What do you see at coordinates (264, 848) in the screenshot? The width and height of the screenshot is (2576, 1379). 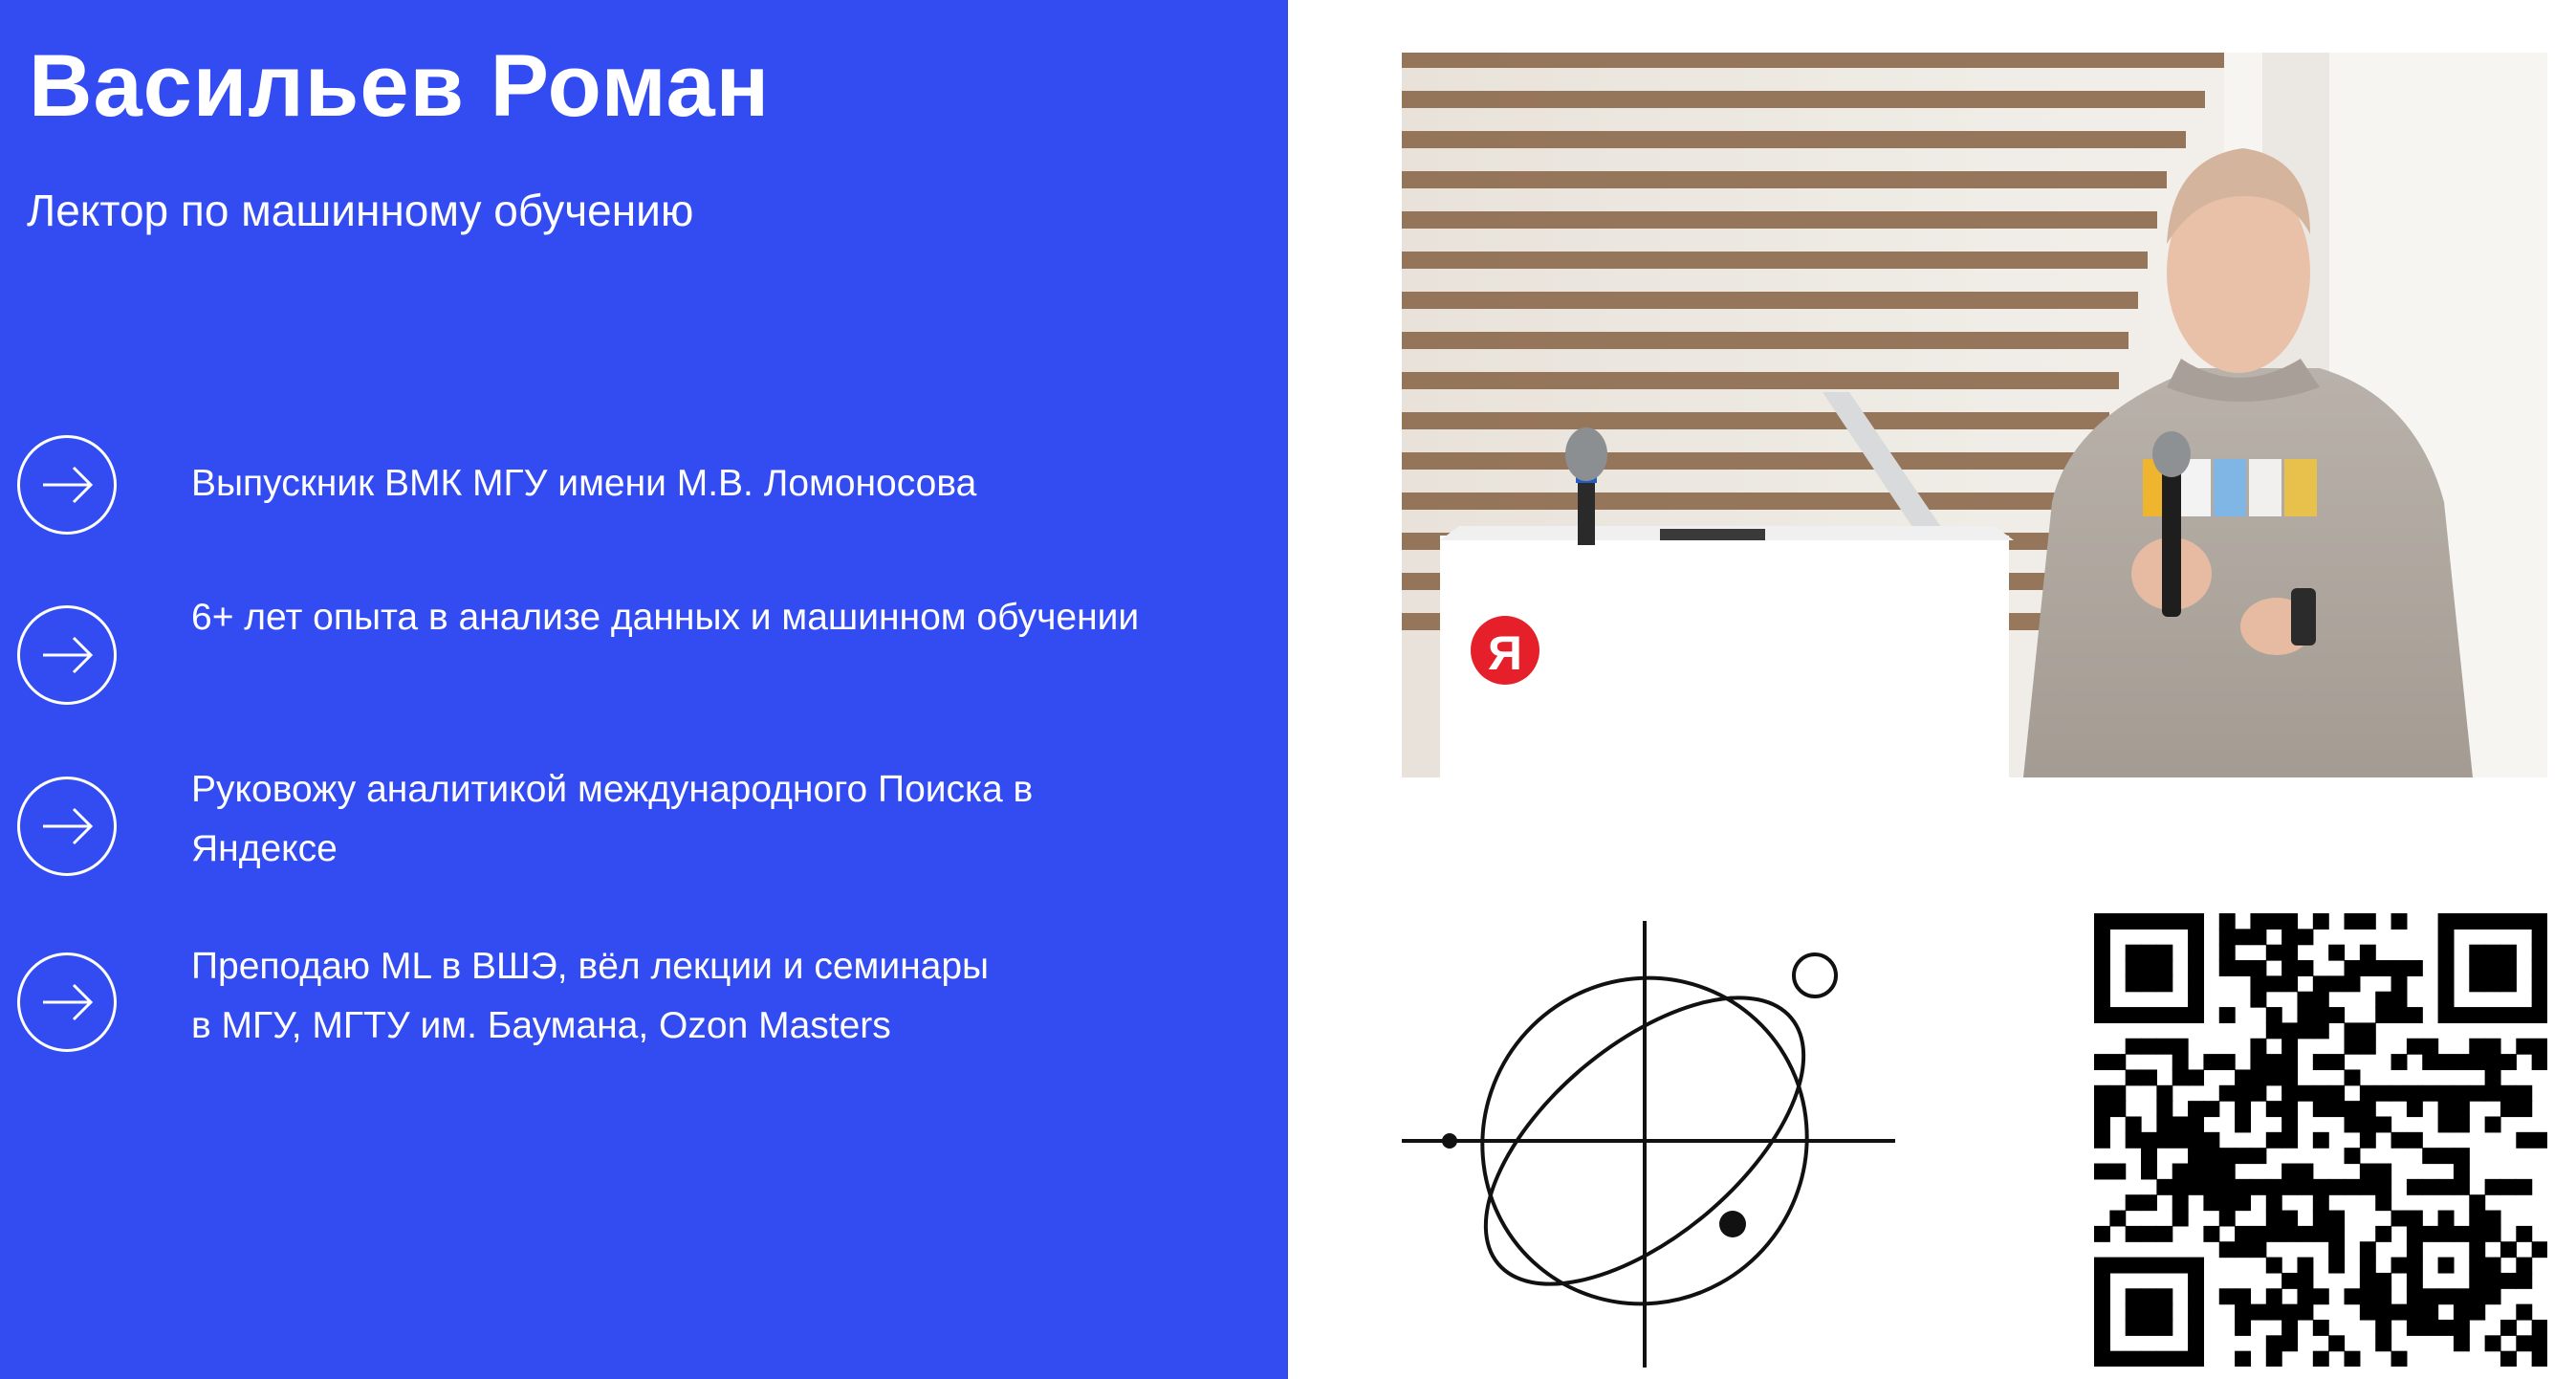 I see `fact-line: Яндексе` at bounding box center [264, 848].